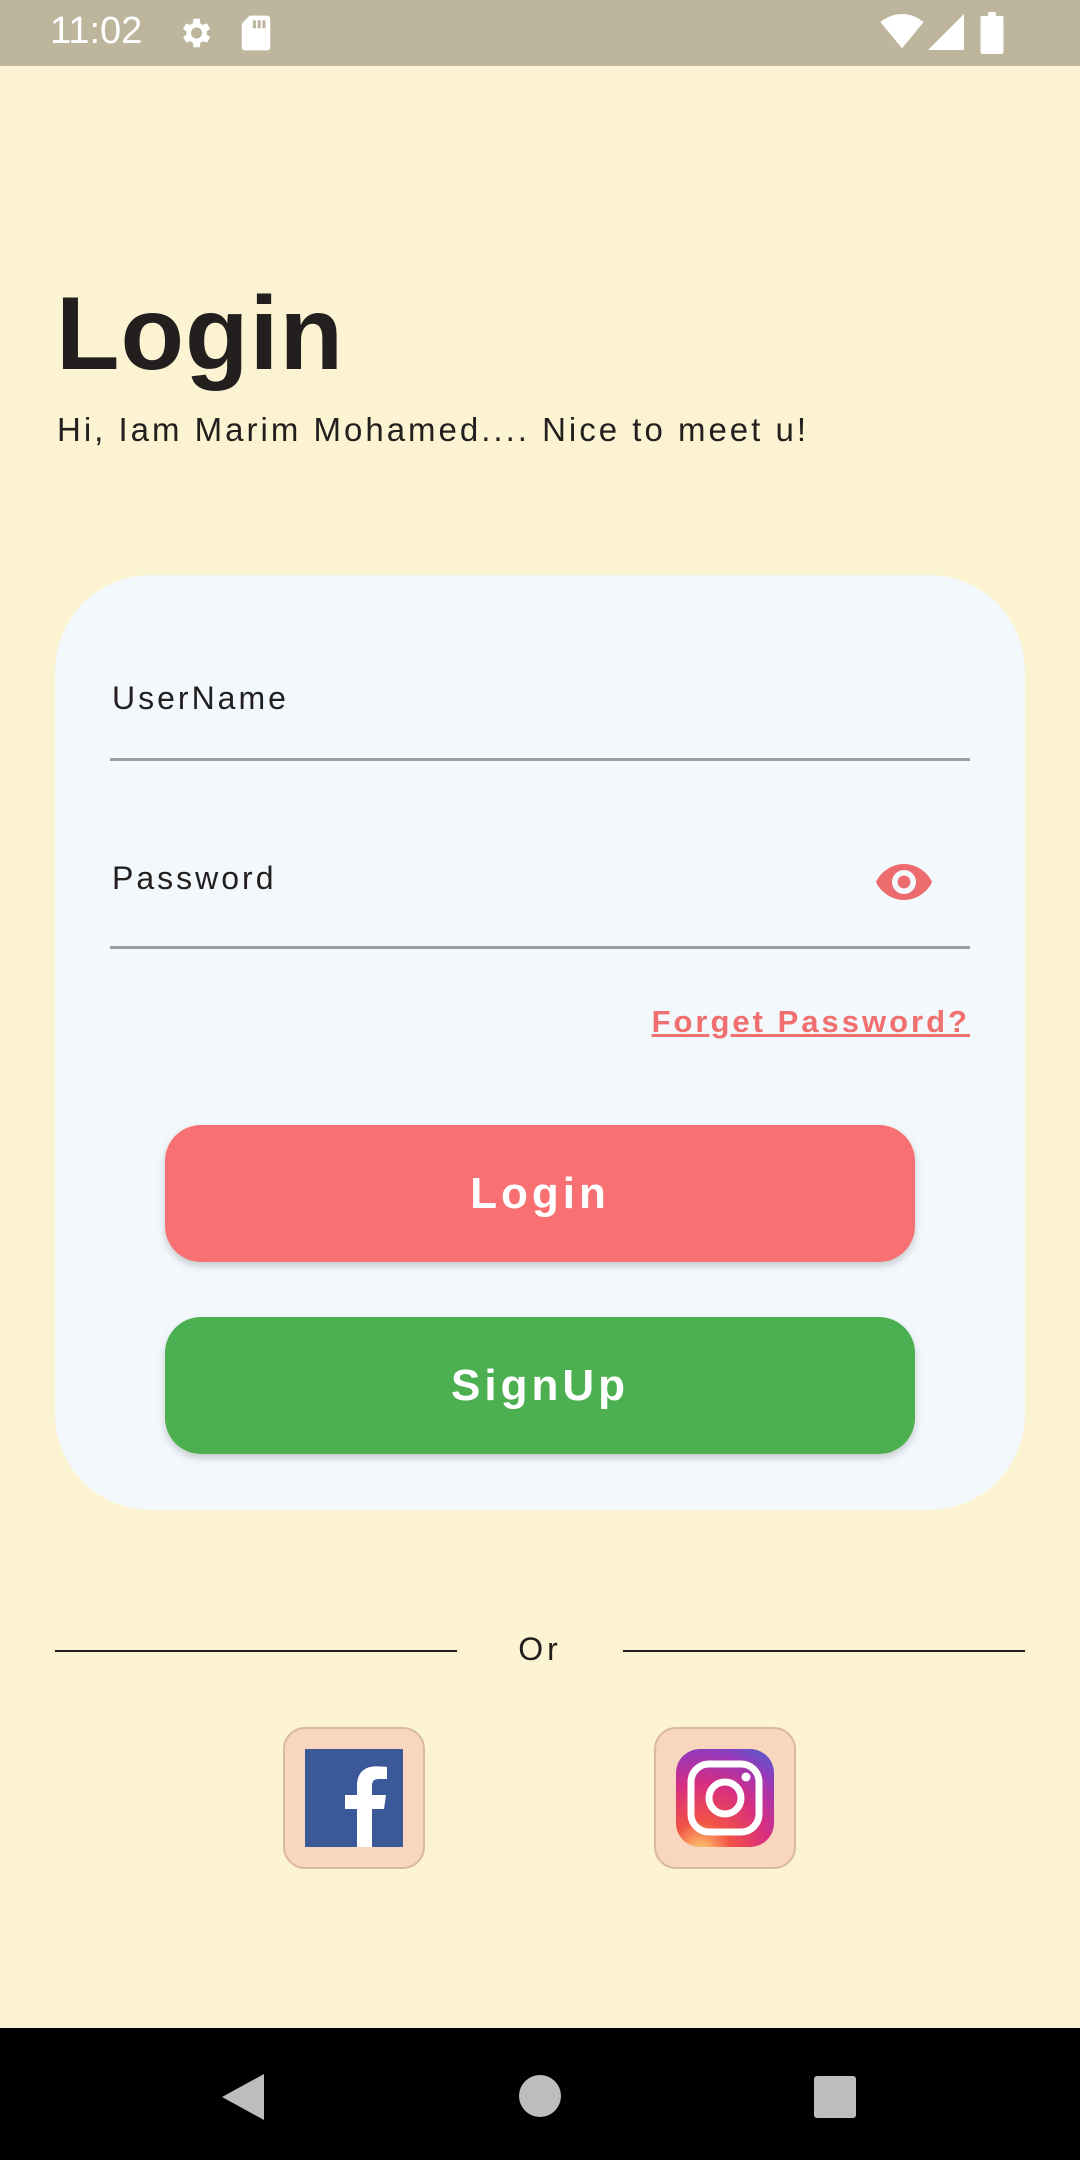  What do you see at coordinates (992, 33) in the screenshot?
I see `battery-icon` at bounding box center [992, 33].